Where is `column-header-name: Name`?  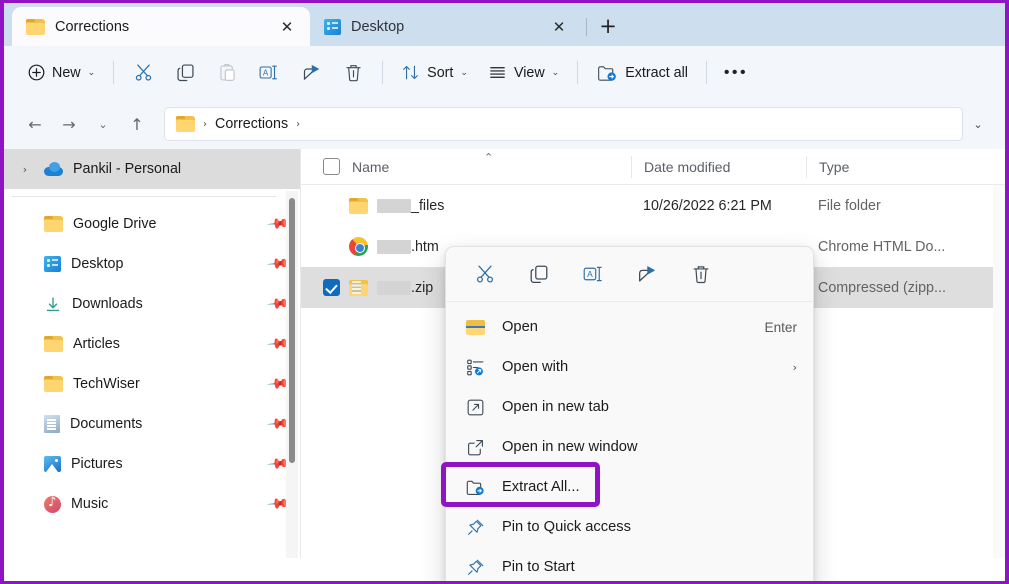 column-header-name: Name is located at coordinates (466, 166).